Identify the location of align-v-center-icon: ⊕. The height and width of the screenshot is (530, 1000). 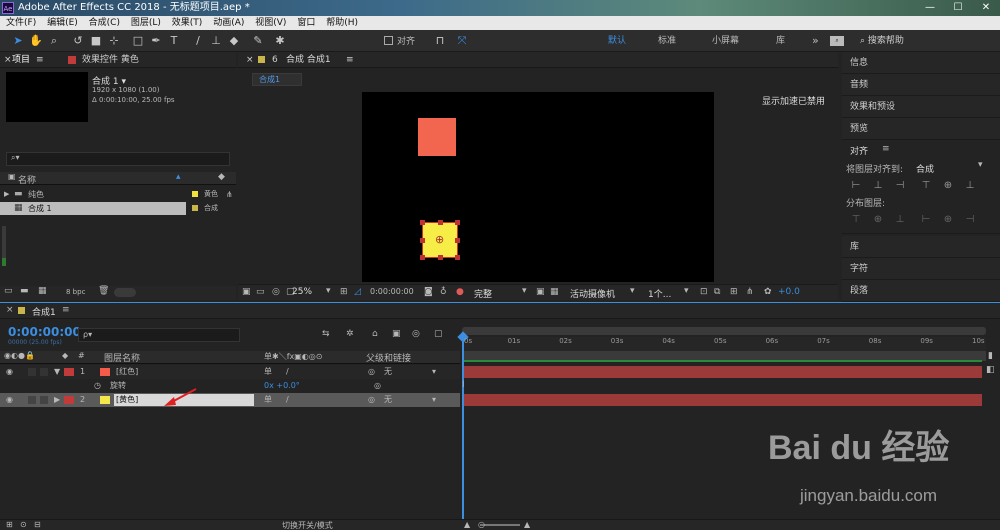
(948, 186).